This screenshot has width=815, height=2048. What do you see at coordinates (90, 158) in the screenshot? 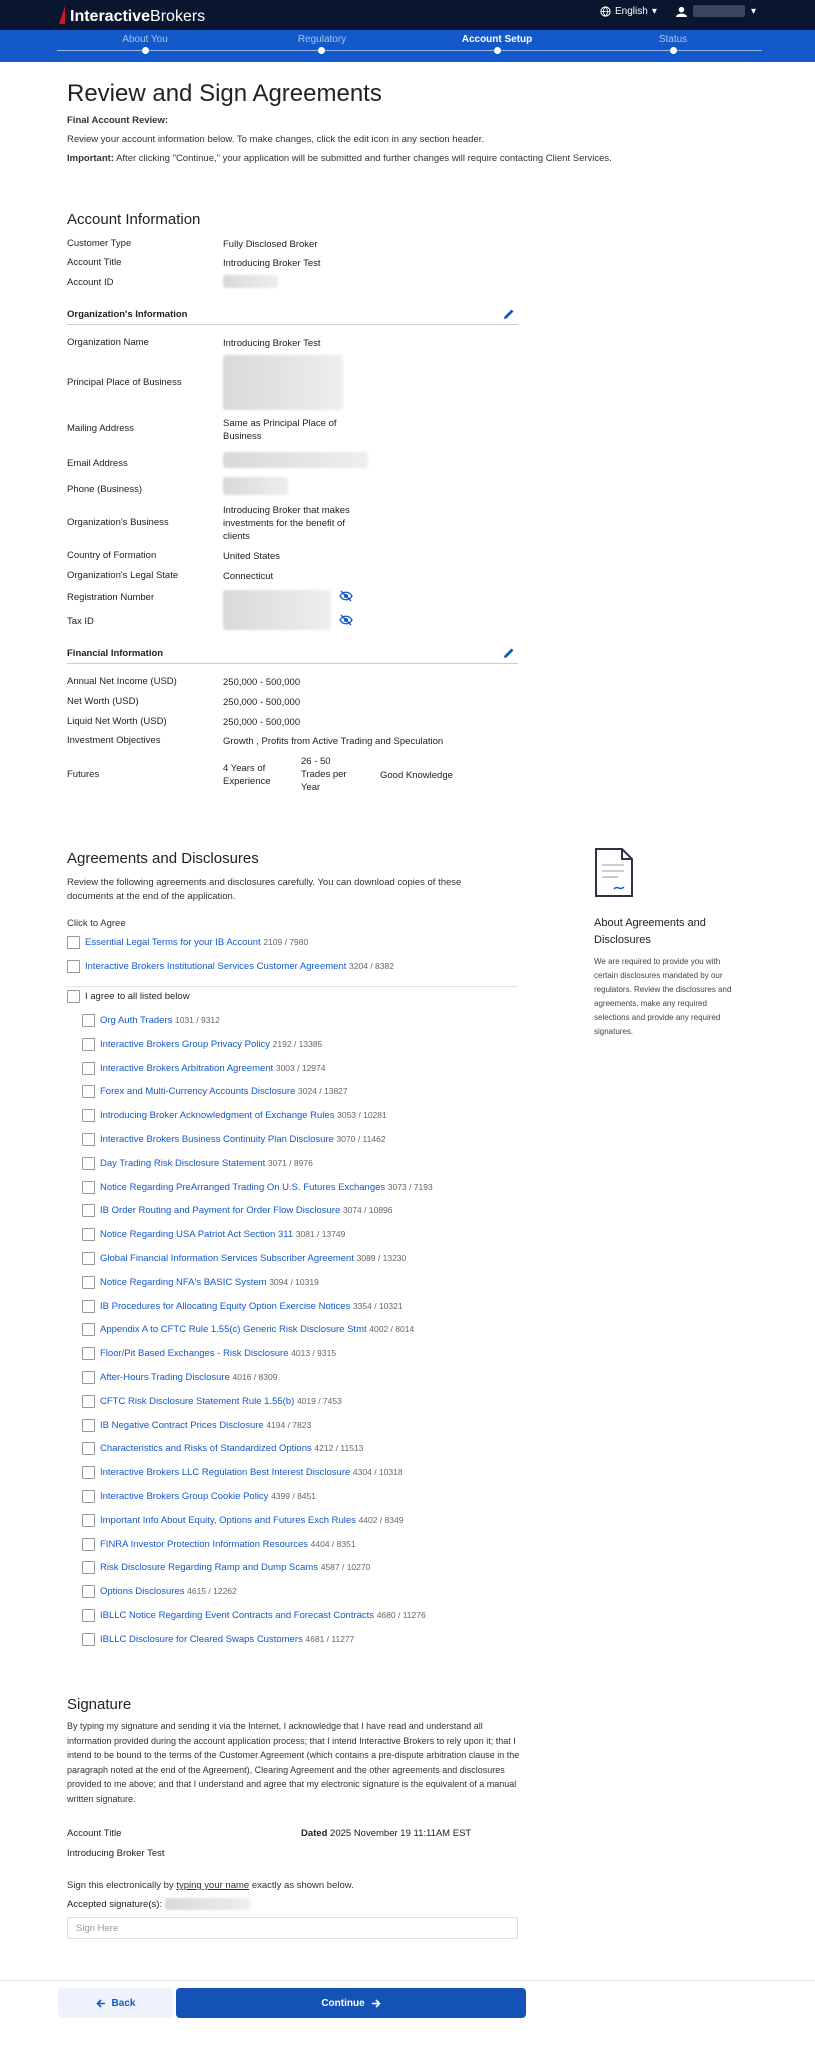
I see `important-label: Important:` at bounding box center [90, 158].